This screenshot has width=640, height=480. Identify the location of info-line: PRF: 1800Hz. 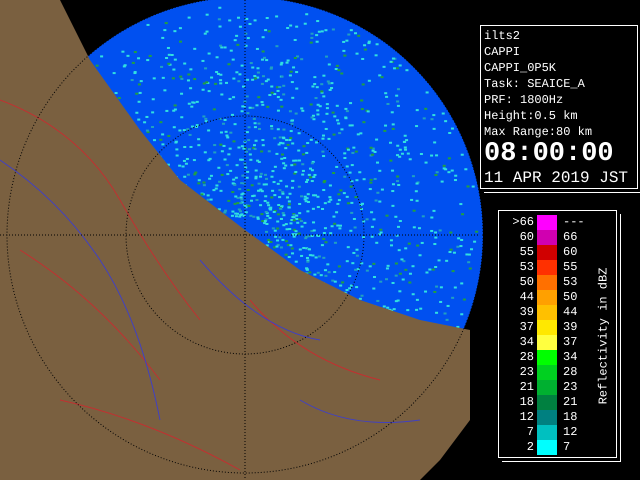
(524, 100).